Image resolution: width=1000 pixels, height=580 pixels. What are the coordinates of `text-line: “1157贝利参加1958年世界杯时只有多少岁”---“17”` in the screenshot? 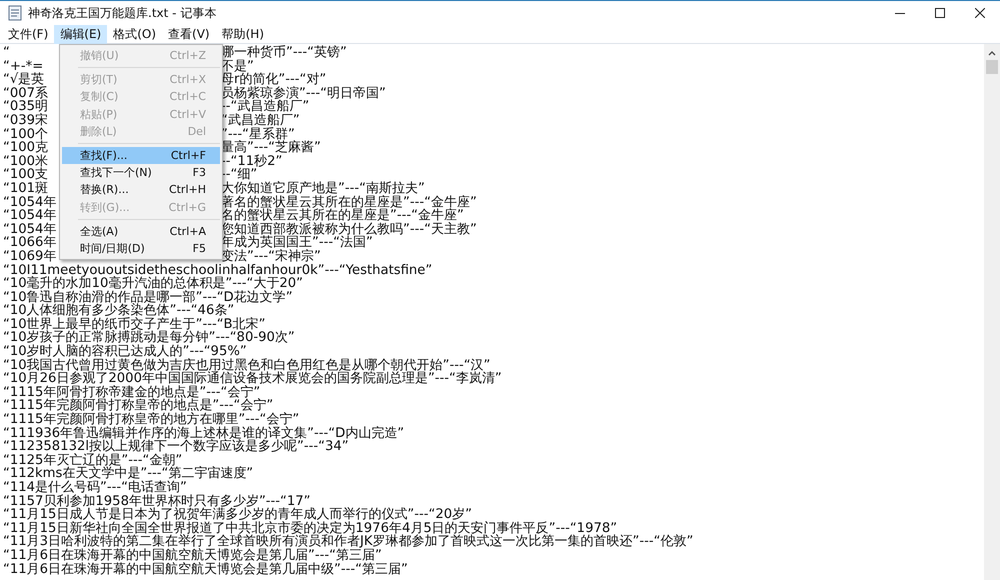 It's located at (157, 501).